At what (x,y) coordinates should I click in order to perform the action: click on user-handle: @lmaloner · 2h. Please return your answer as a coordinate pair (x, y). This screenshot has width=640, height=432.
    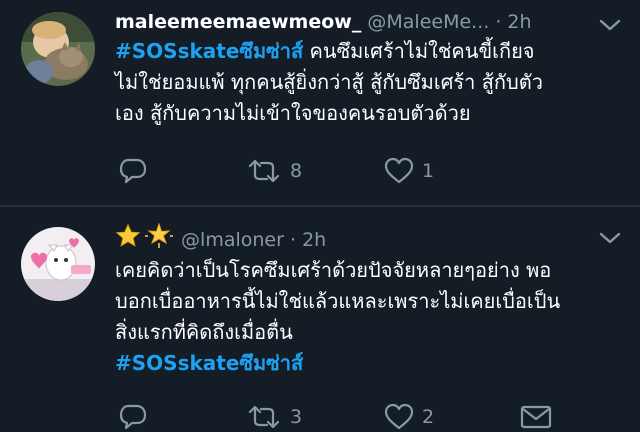
    Looking at the image, I should click on (253, 240).